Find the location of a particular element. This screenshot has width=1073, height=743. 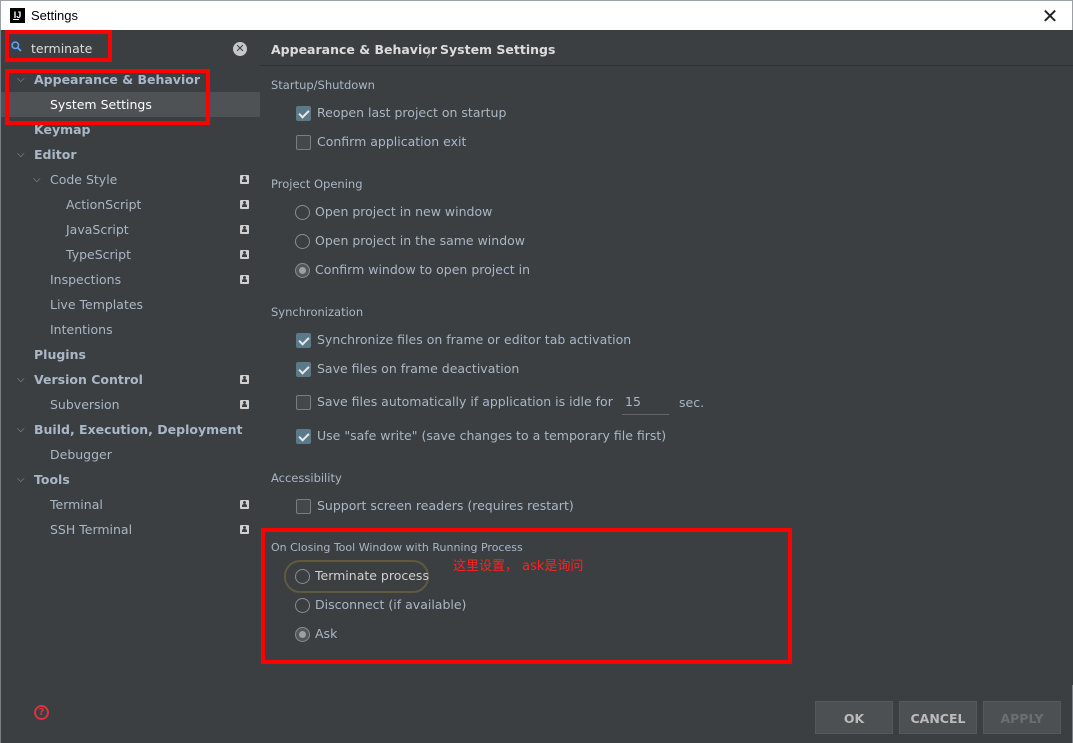

window-close-button: ✕ is located at coordinates (1050, 16).